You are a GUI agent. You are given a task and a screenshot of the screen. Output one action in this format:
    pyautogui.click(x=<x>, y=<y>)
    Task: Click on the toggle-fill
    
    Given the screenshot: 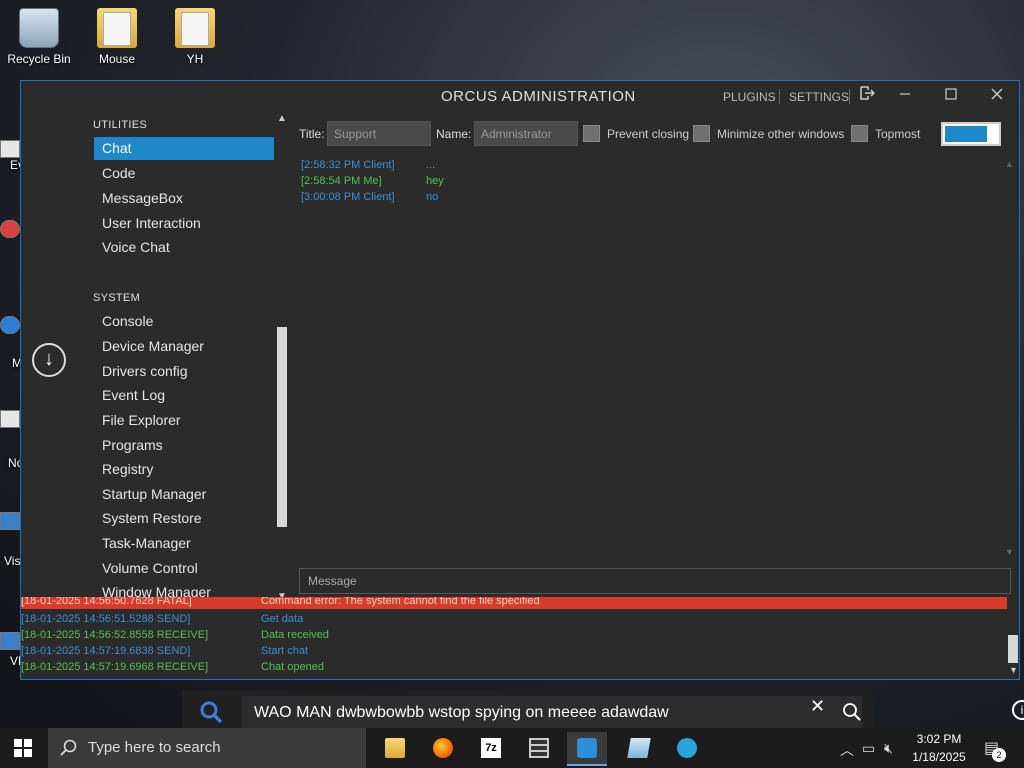 What is the action you would take?
    pyautogui.click(x=966, y=134)
    